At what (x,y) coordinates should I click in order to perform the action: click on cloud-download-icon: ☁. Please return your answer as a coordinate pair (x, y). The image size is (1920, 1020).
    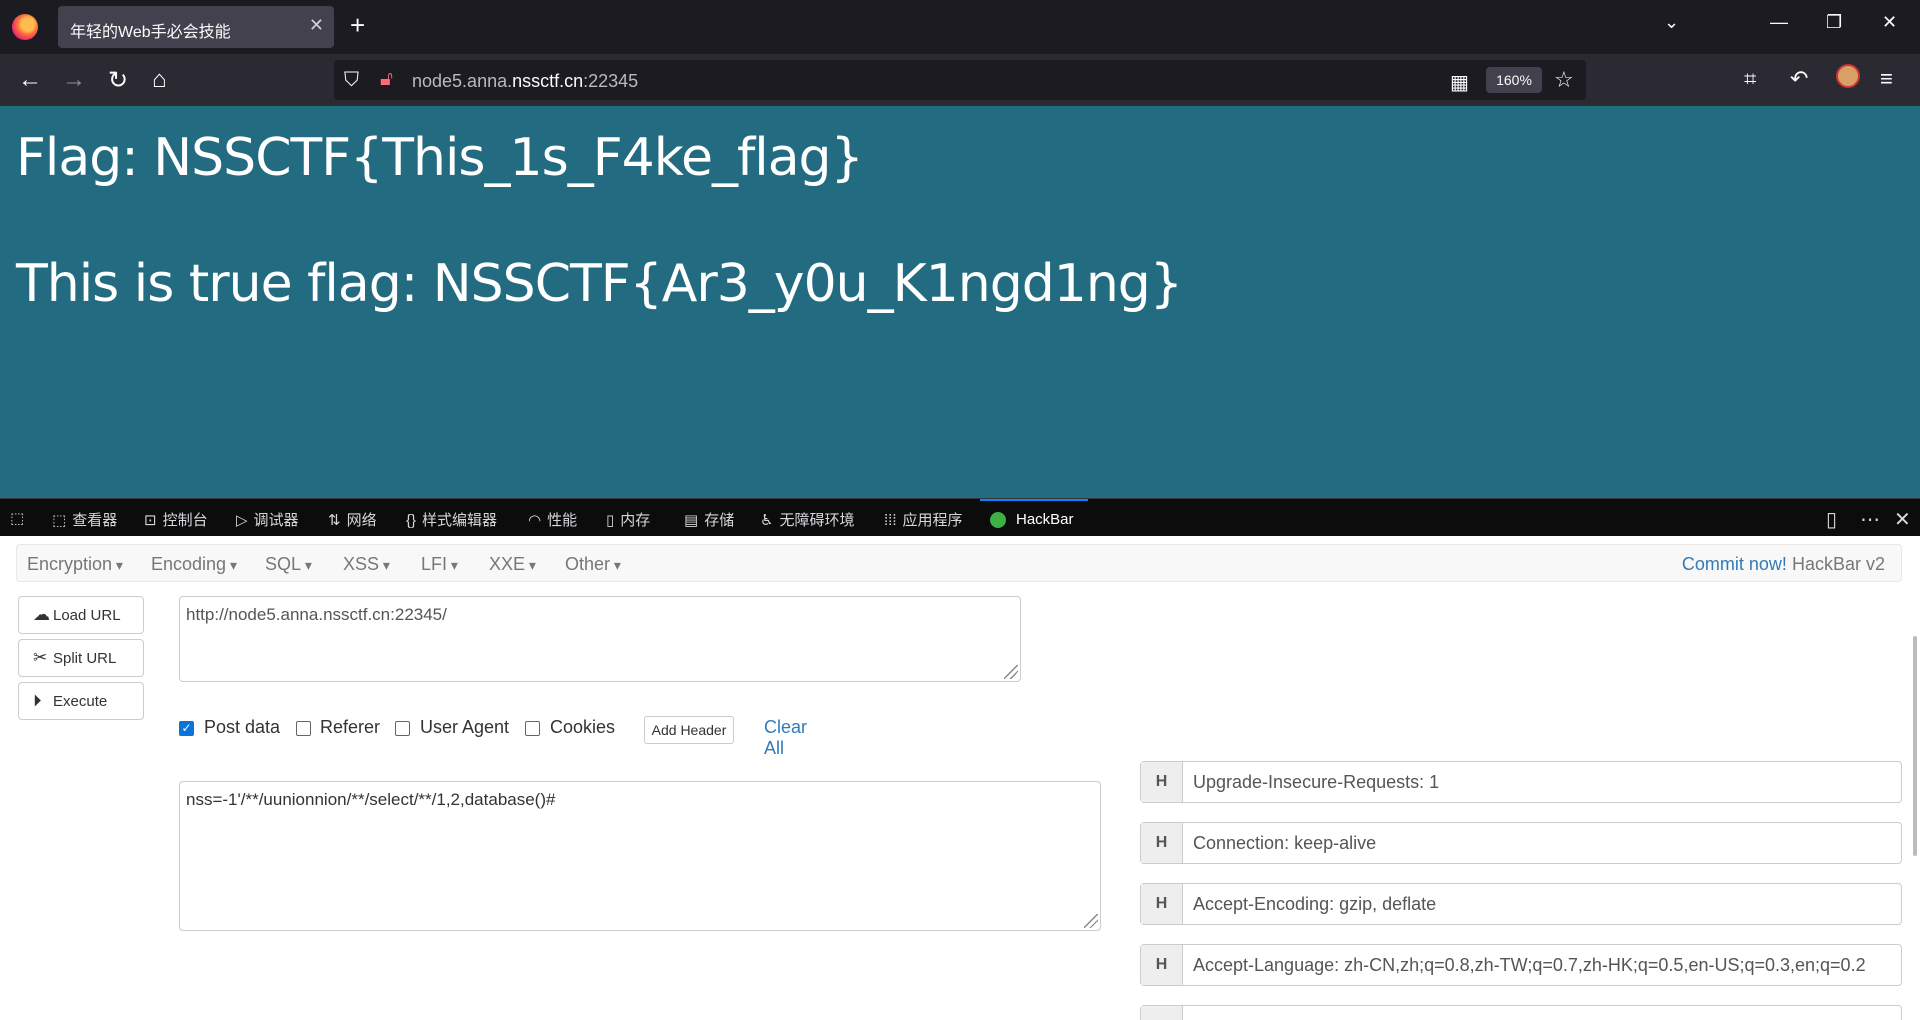
    Looking at the image, I should click on (41, 614).